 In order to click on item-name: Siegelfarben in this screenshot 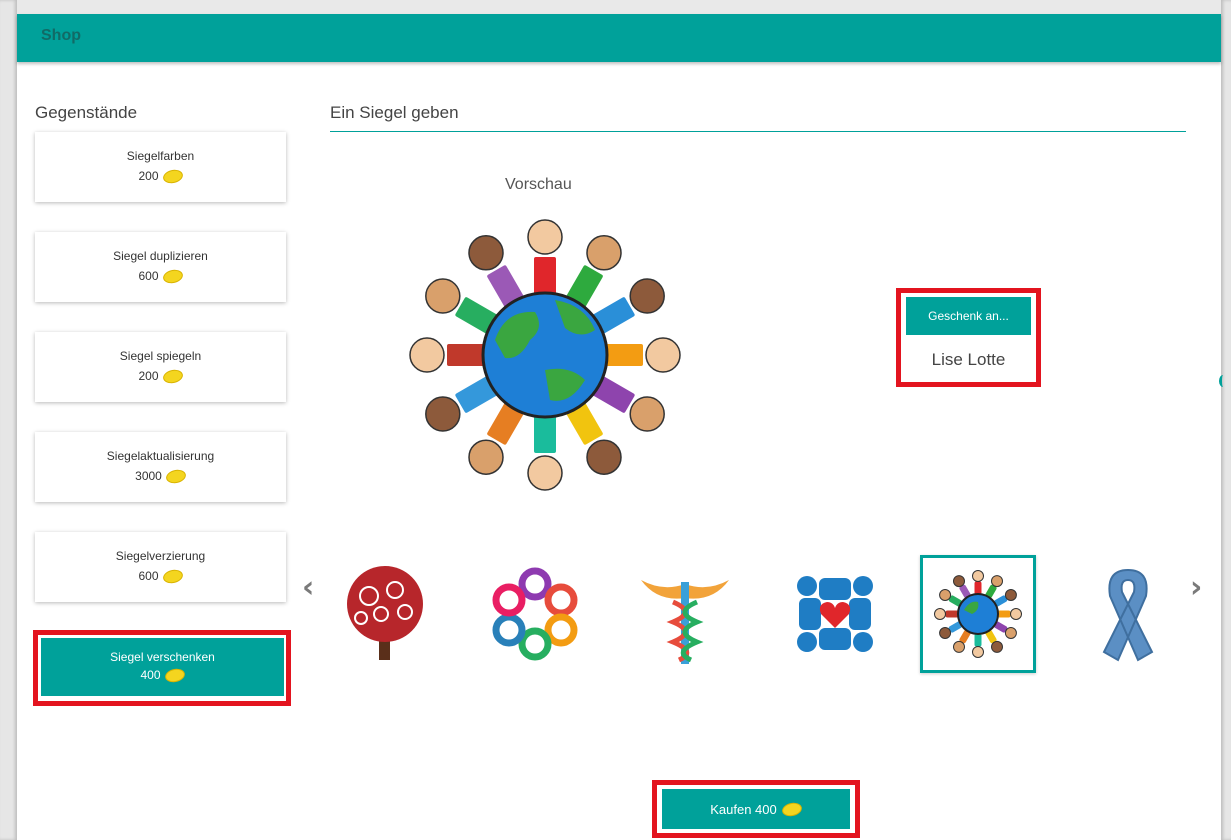, I will do `click(160, 156)`.